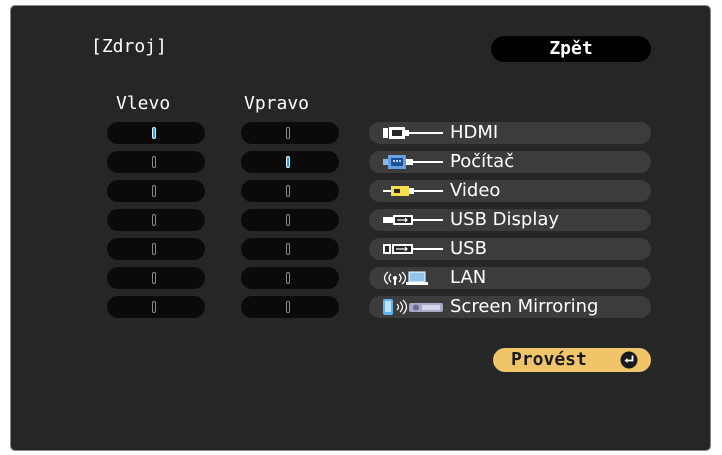 The height and width of the screenshot is (455, 722). I want to click on hdmi-icon, so click(413, 133).